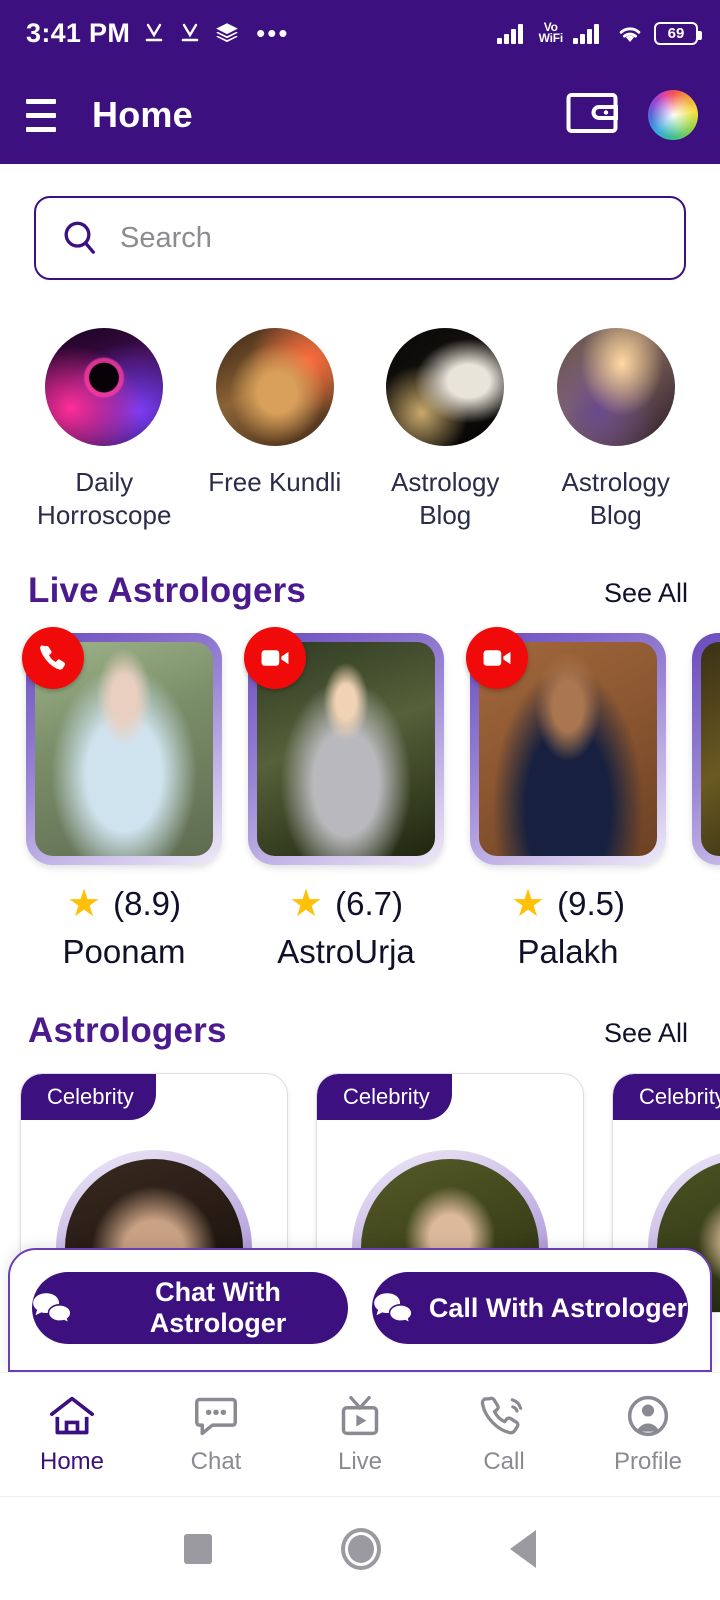  What do you see at coordinates (227, 33) in the screenshot?
I see `layers-icon` at bounding box center [227, 33].